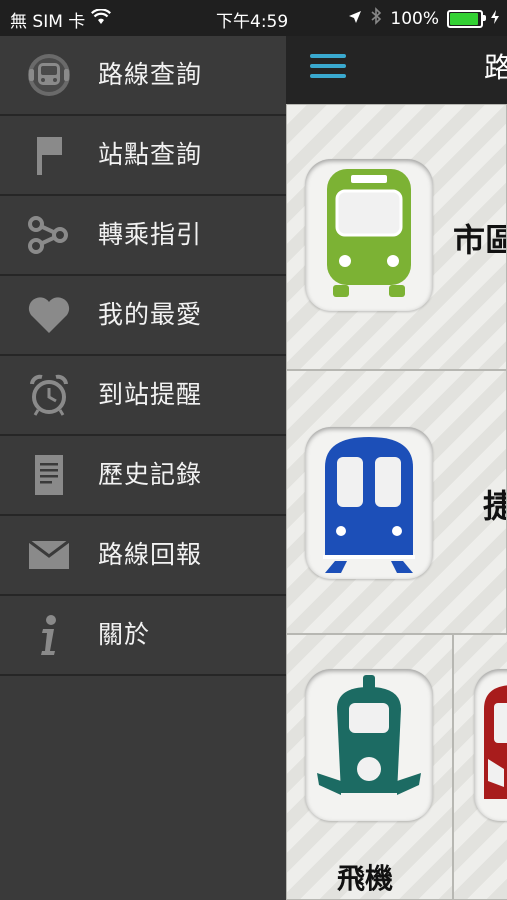 This screenshot has width=507, height=900. I want to click on battery-percent: 100%, so click(414, 18).